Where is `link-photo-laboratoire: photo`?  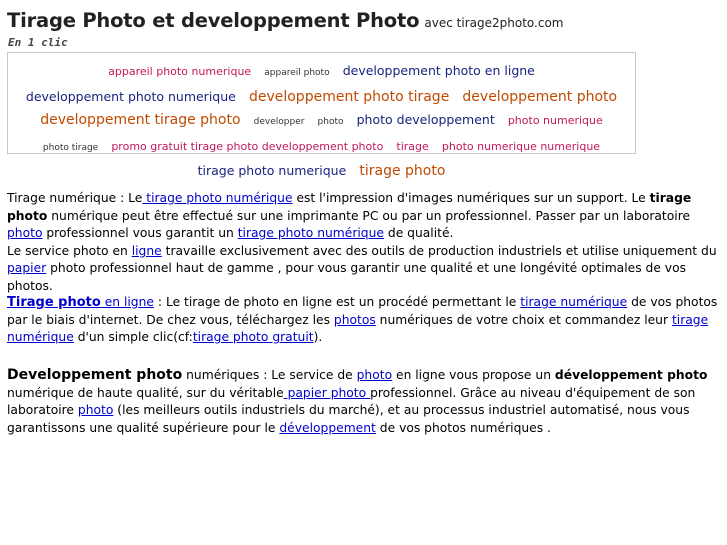 link-photo-laboratoire: photo is located at coordinates (95, 410).